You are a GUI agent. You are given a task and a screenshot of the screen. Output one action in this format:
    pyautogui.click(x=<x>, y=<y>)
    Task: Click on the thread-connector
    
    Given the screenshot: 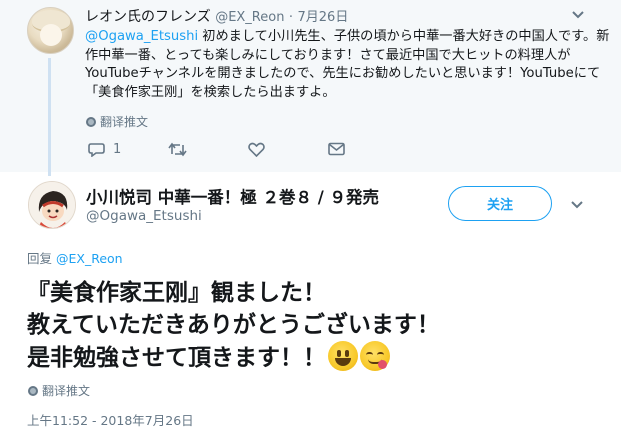 What is the action you would take?
    pyautogui.click(x=49, y=117)
    